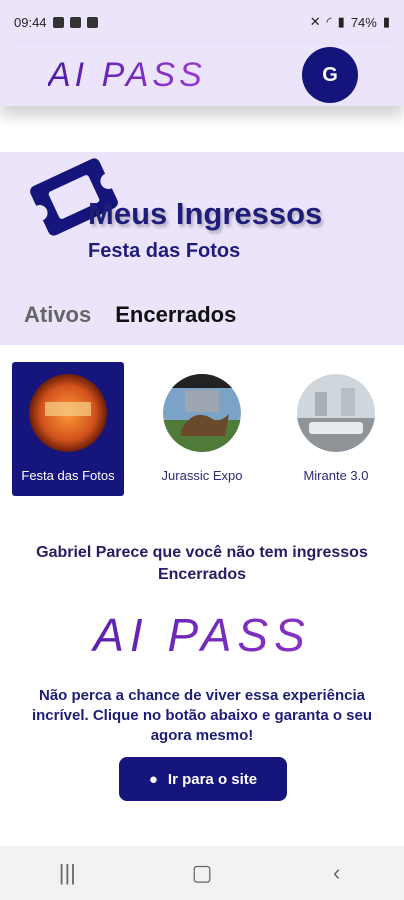  I want to click on app-header: AI PASS G, so click(202, 75).